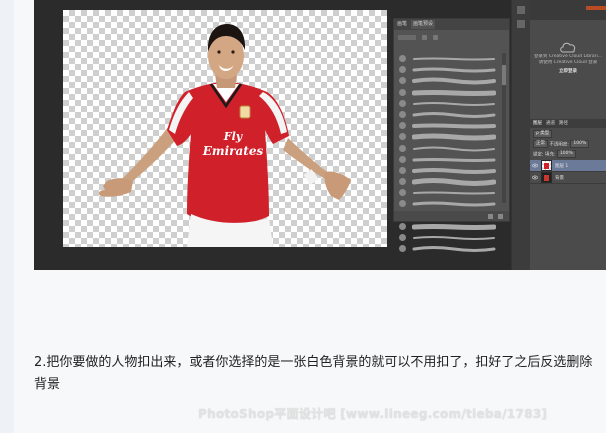 This screenshot has height=433, width=606. I want to click on brush-options-icon, so click(424, 37).